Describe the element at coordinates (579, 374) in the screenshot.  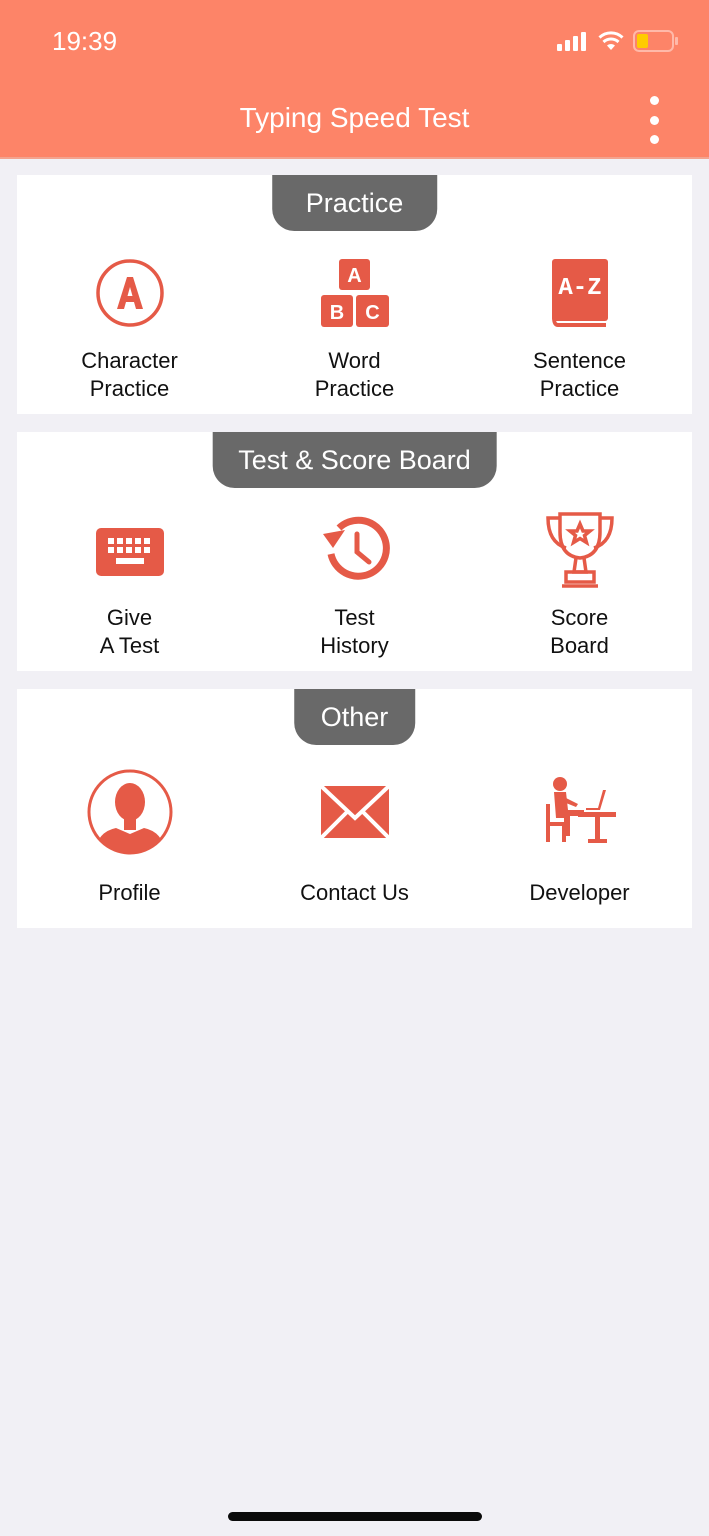
I see `item-label: Sentence Practice` at that location.